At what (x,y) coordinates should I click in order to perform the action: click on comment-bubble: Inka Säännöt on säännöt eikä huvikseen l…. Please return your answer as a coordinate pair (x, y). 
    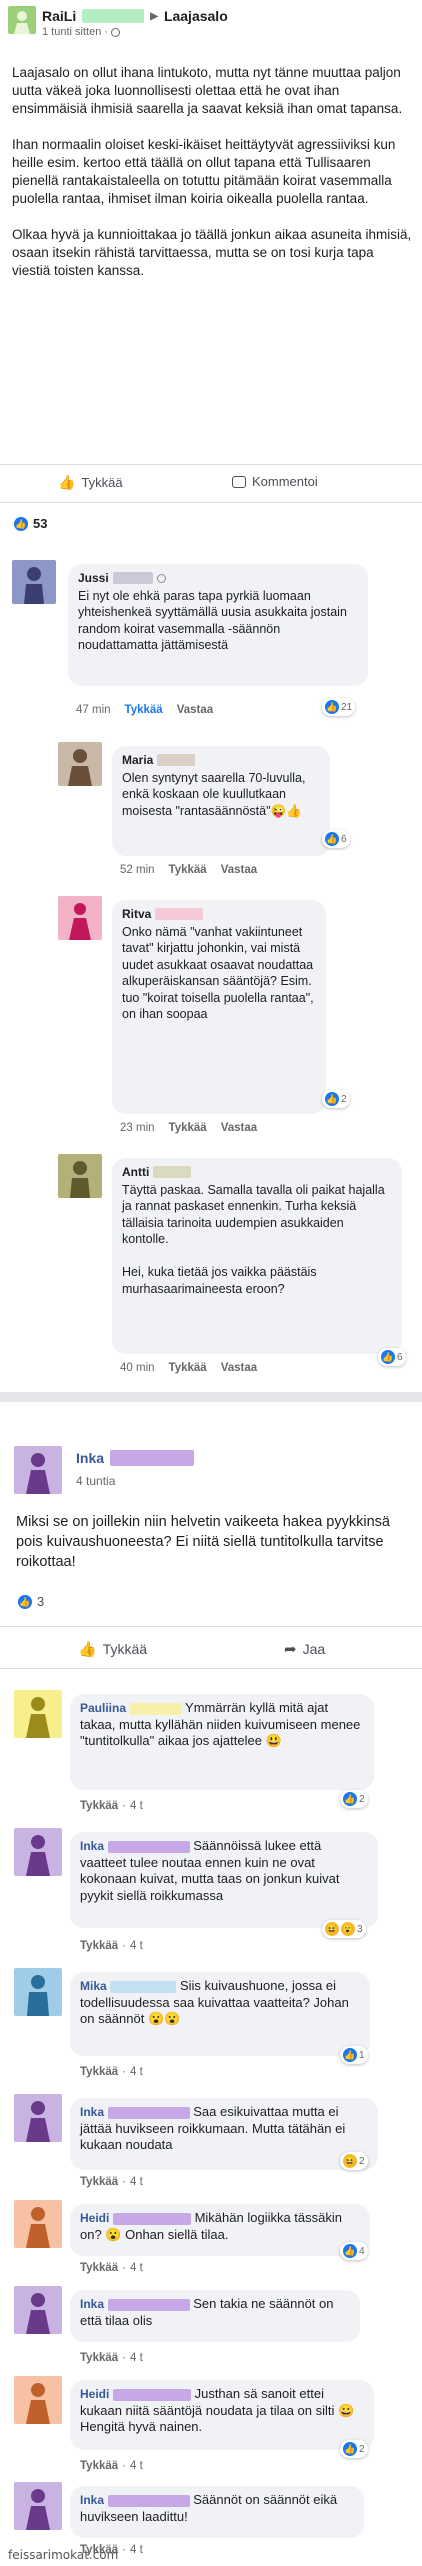
    Looking at the image, I should click on (217, 2512).